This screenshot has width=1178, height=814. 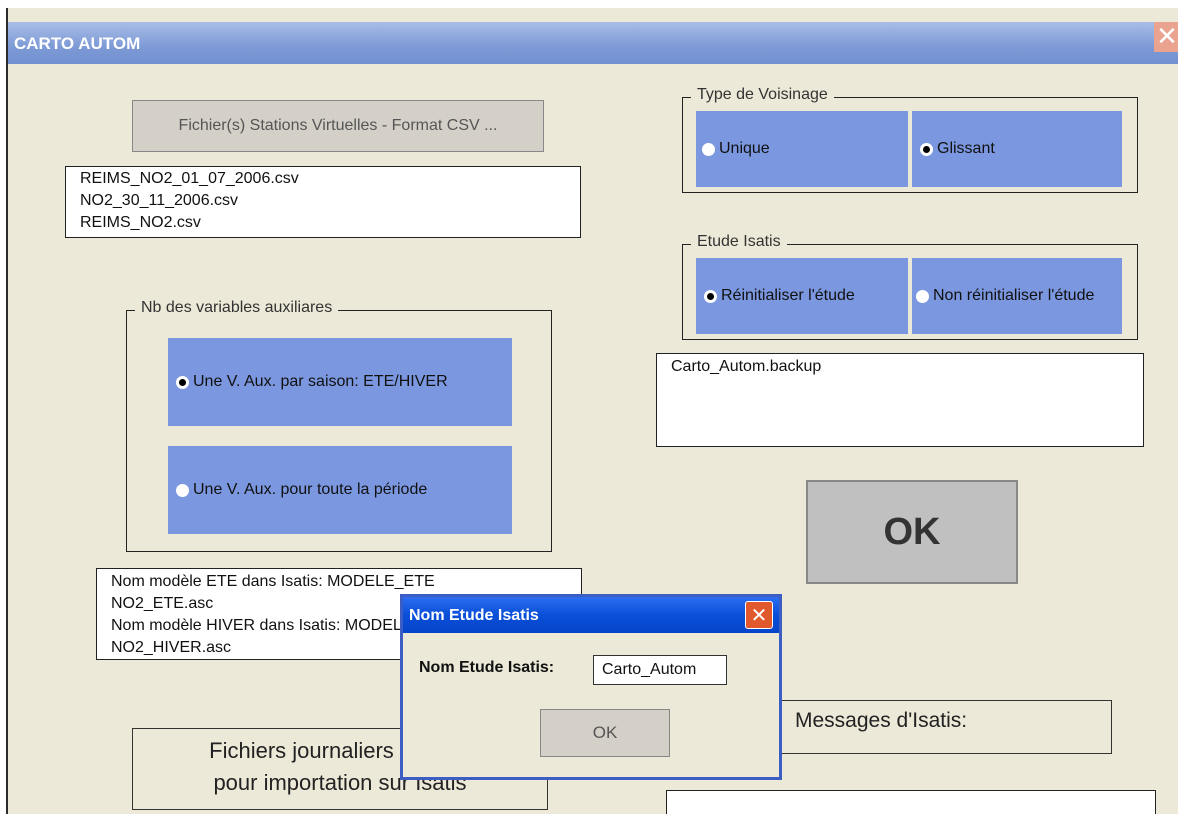 I want to click on dialog-close-icon: ✕, so click(x=759, y=615).